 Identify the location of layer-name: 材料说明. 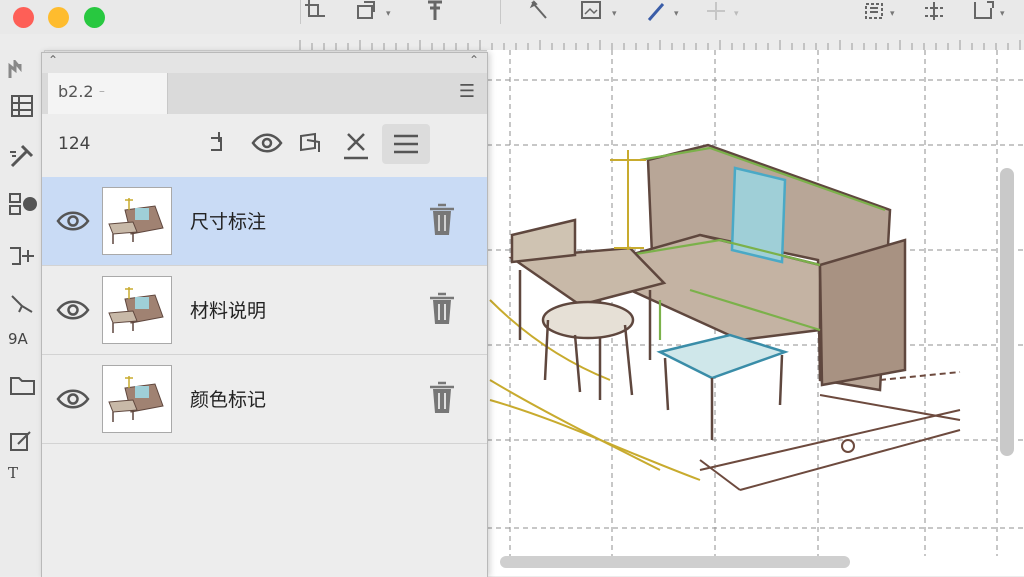
(228, 311).